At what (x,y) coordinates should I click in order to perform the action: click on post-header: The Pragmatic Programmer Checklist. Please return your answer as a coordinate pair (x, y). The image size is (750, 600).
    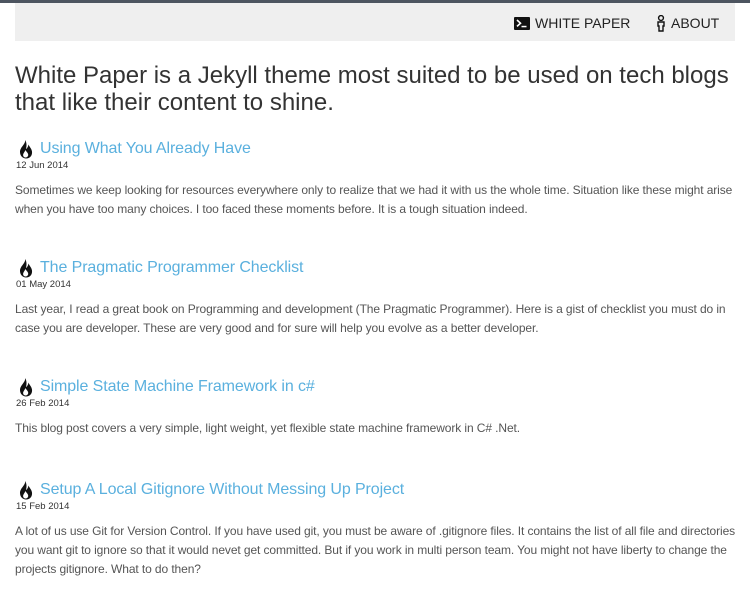
    Looking at the image, I should click on (377, 268).